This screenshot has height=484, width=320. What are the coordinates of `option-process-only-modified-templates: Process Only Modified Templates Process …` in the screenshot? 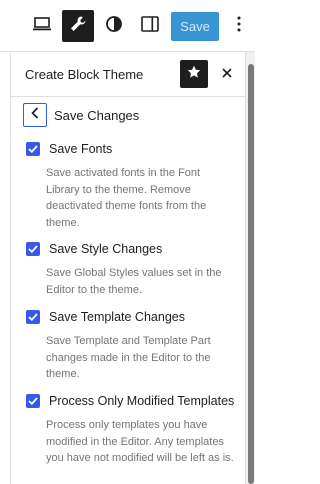 It's located at (131, 430).